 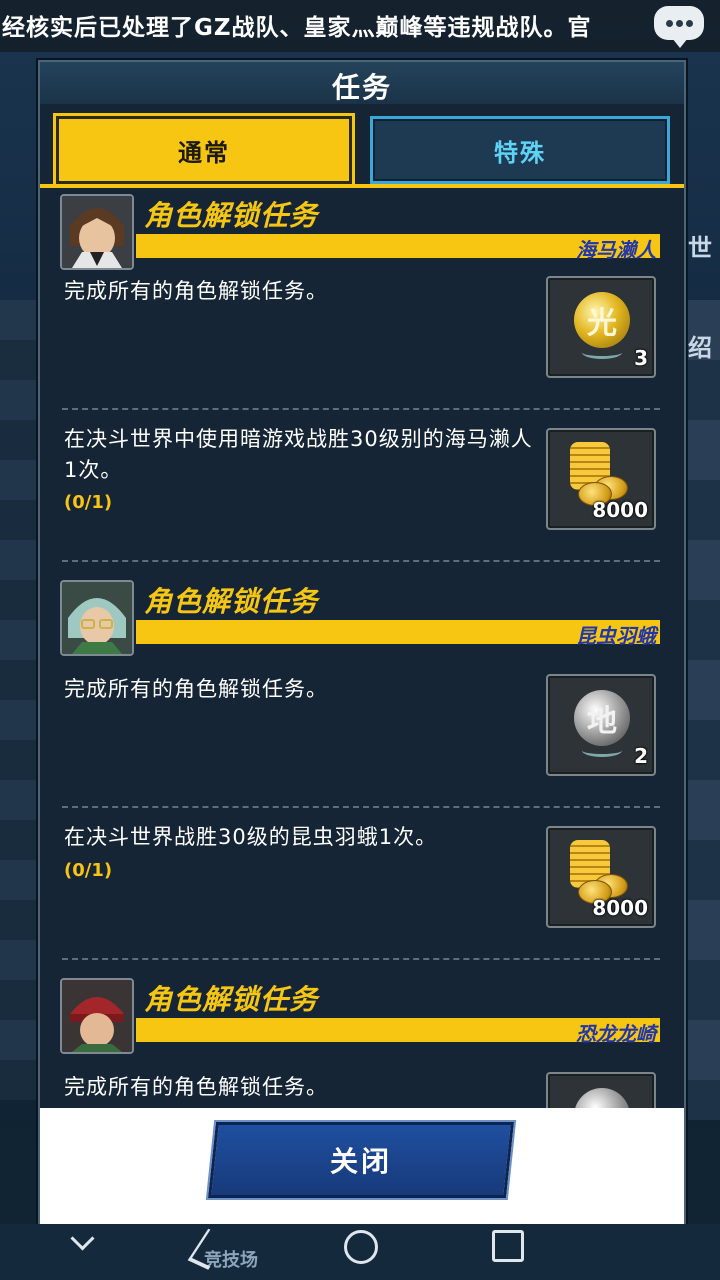 I want to click on mission-group-header: 角色解锁任务 昆虫羽蛾, so click(x=360, y=620).